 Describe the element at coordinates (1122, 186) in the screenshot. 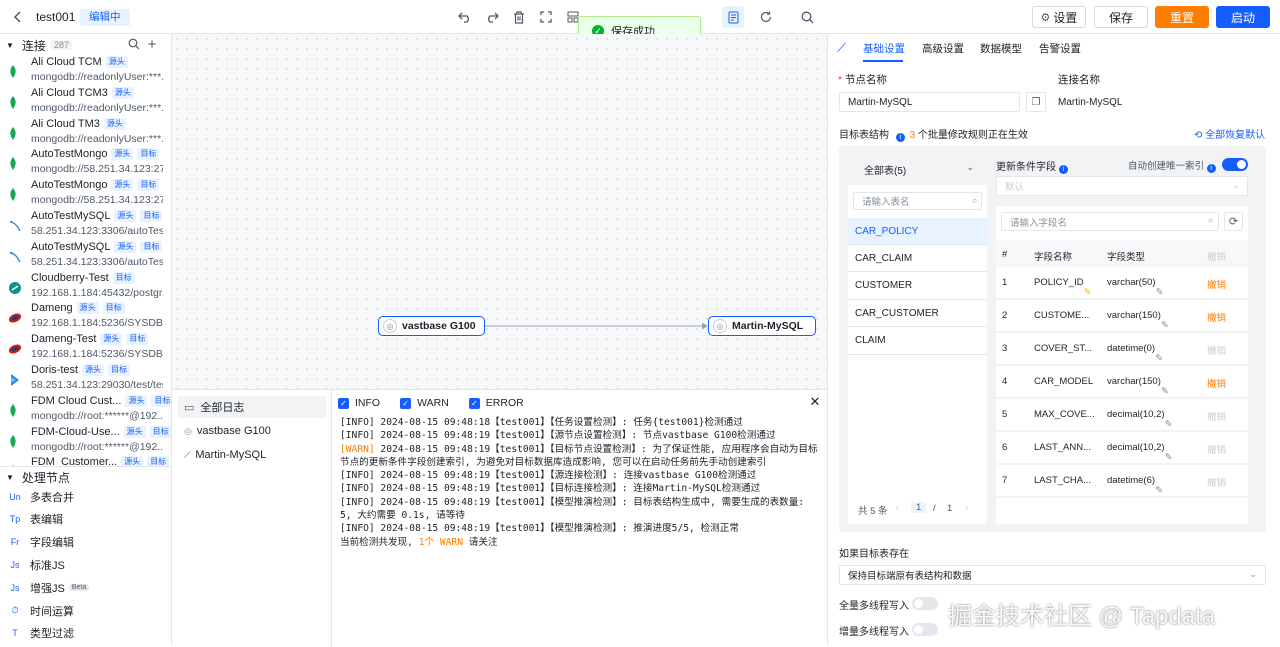

I see `update-field-select: 默认 ⌄` at that location.